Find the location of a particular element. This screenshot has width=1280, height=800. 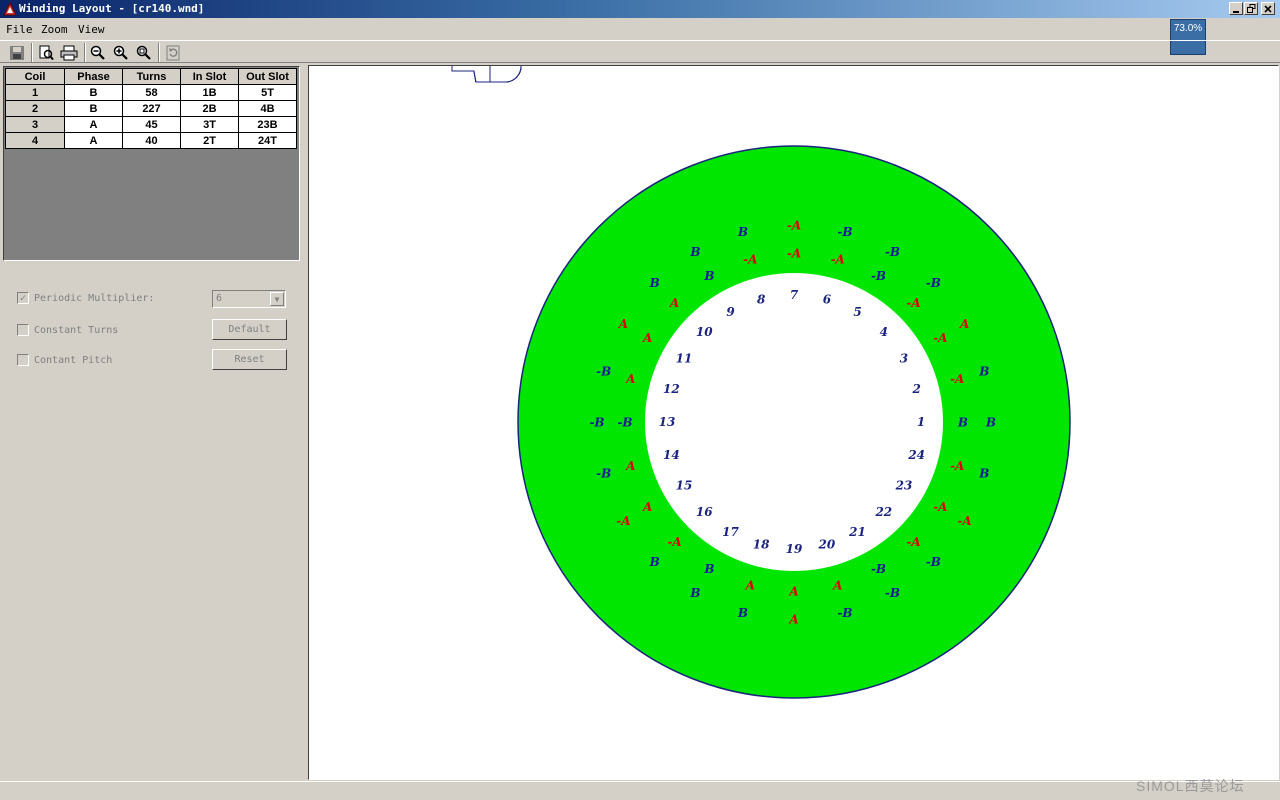

slot-number: 10 is located at coordinates (704, 332).